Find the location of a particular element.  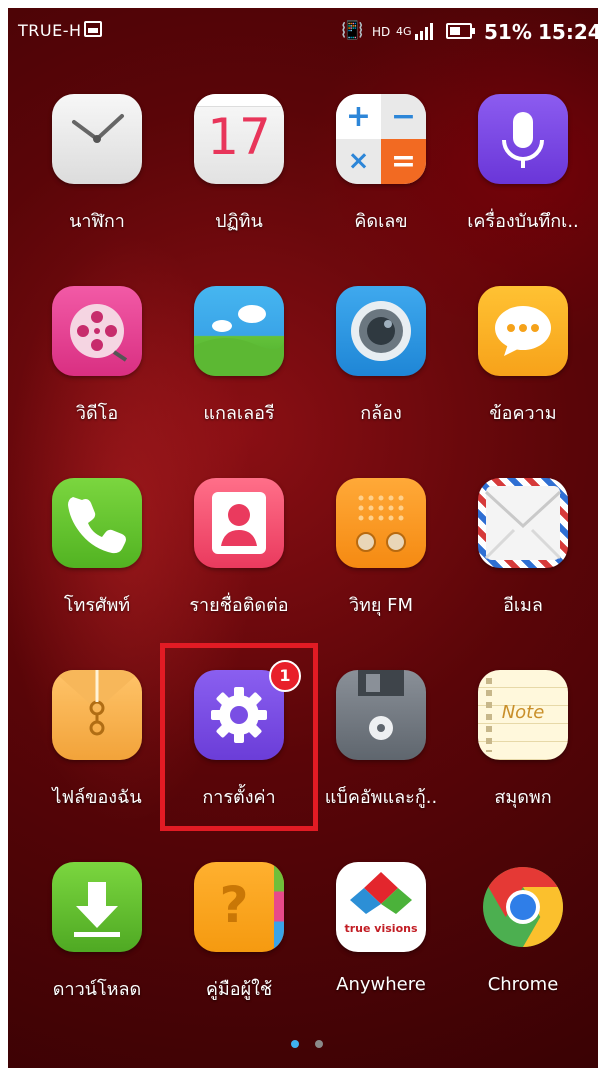

truevisions-logo-text: true visions is located at coordinates (381, 928).